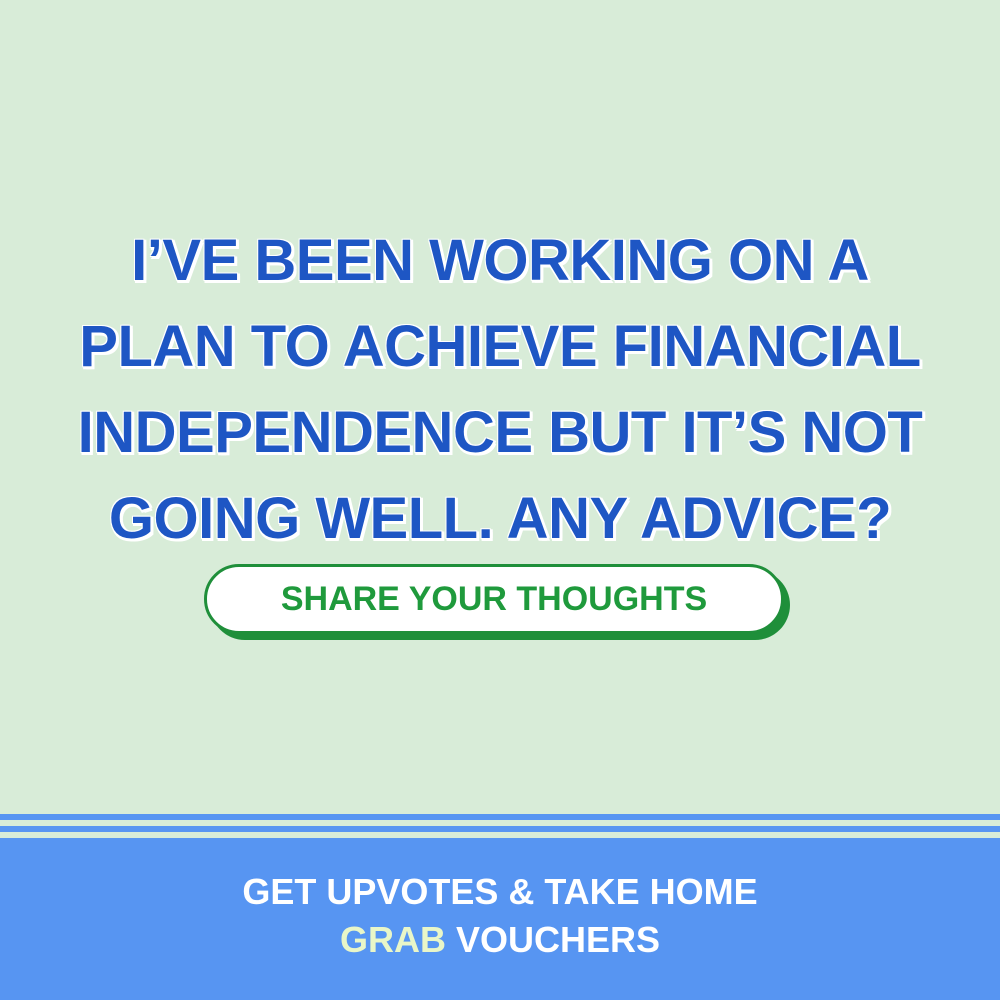 Image resolution: width=1000 pixels, height=1000 pixels. I want to click on footer-line-1: GET UPVOTES & TAKE HOME, so click(500, 891).